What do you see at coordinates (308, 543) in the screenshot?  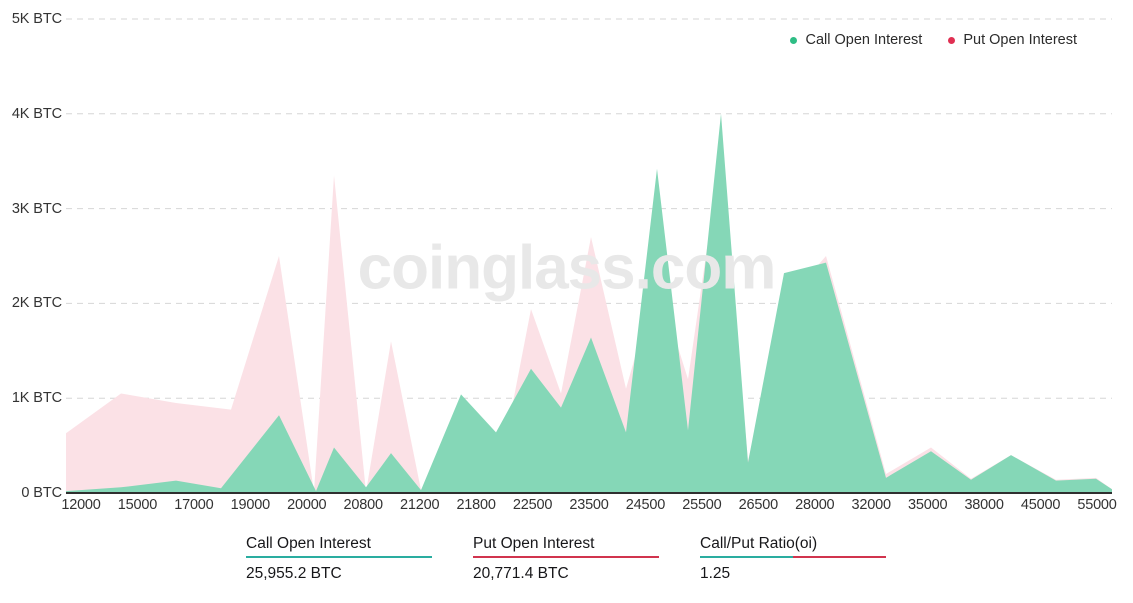 I see `stat-title: Call Open Interest` at bounding box center [308, 543].